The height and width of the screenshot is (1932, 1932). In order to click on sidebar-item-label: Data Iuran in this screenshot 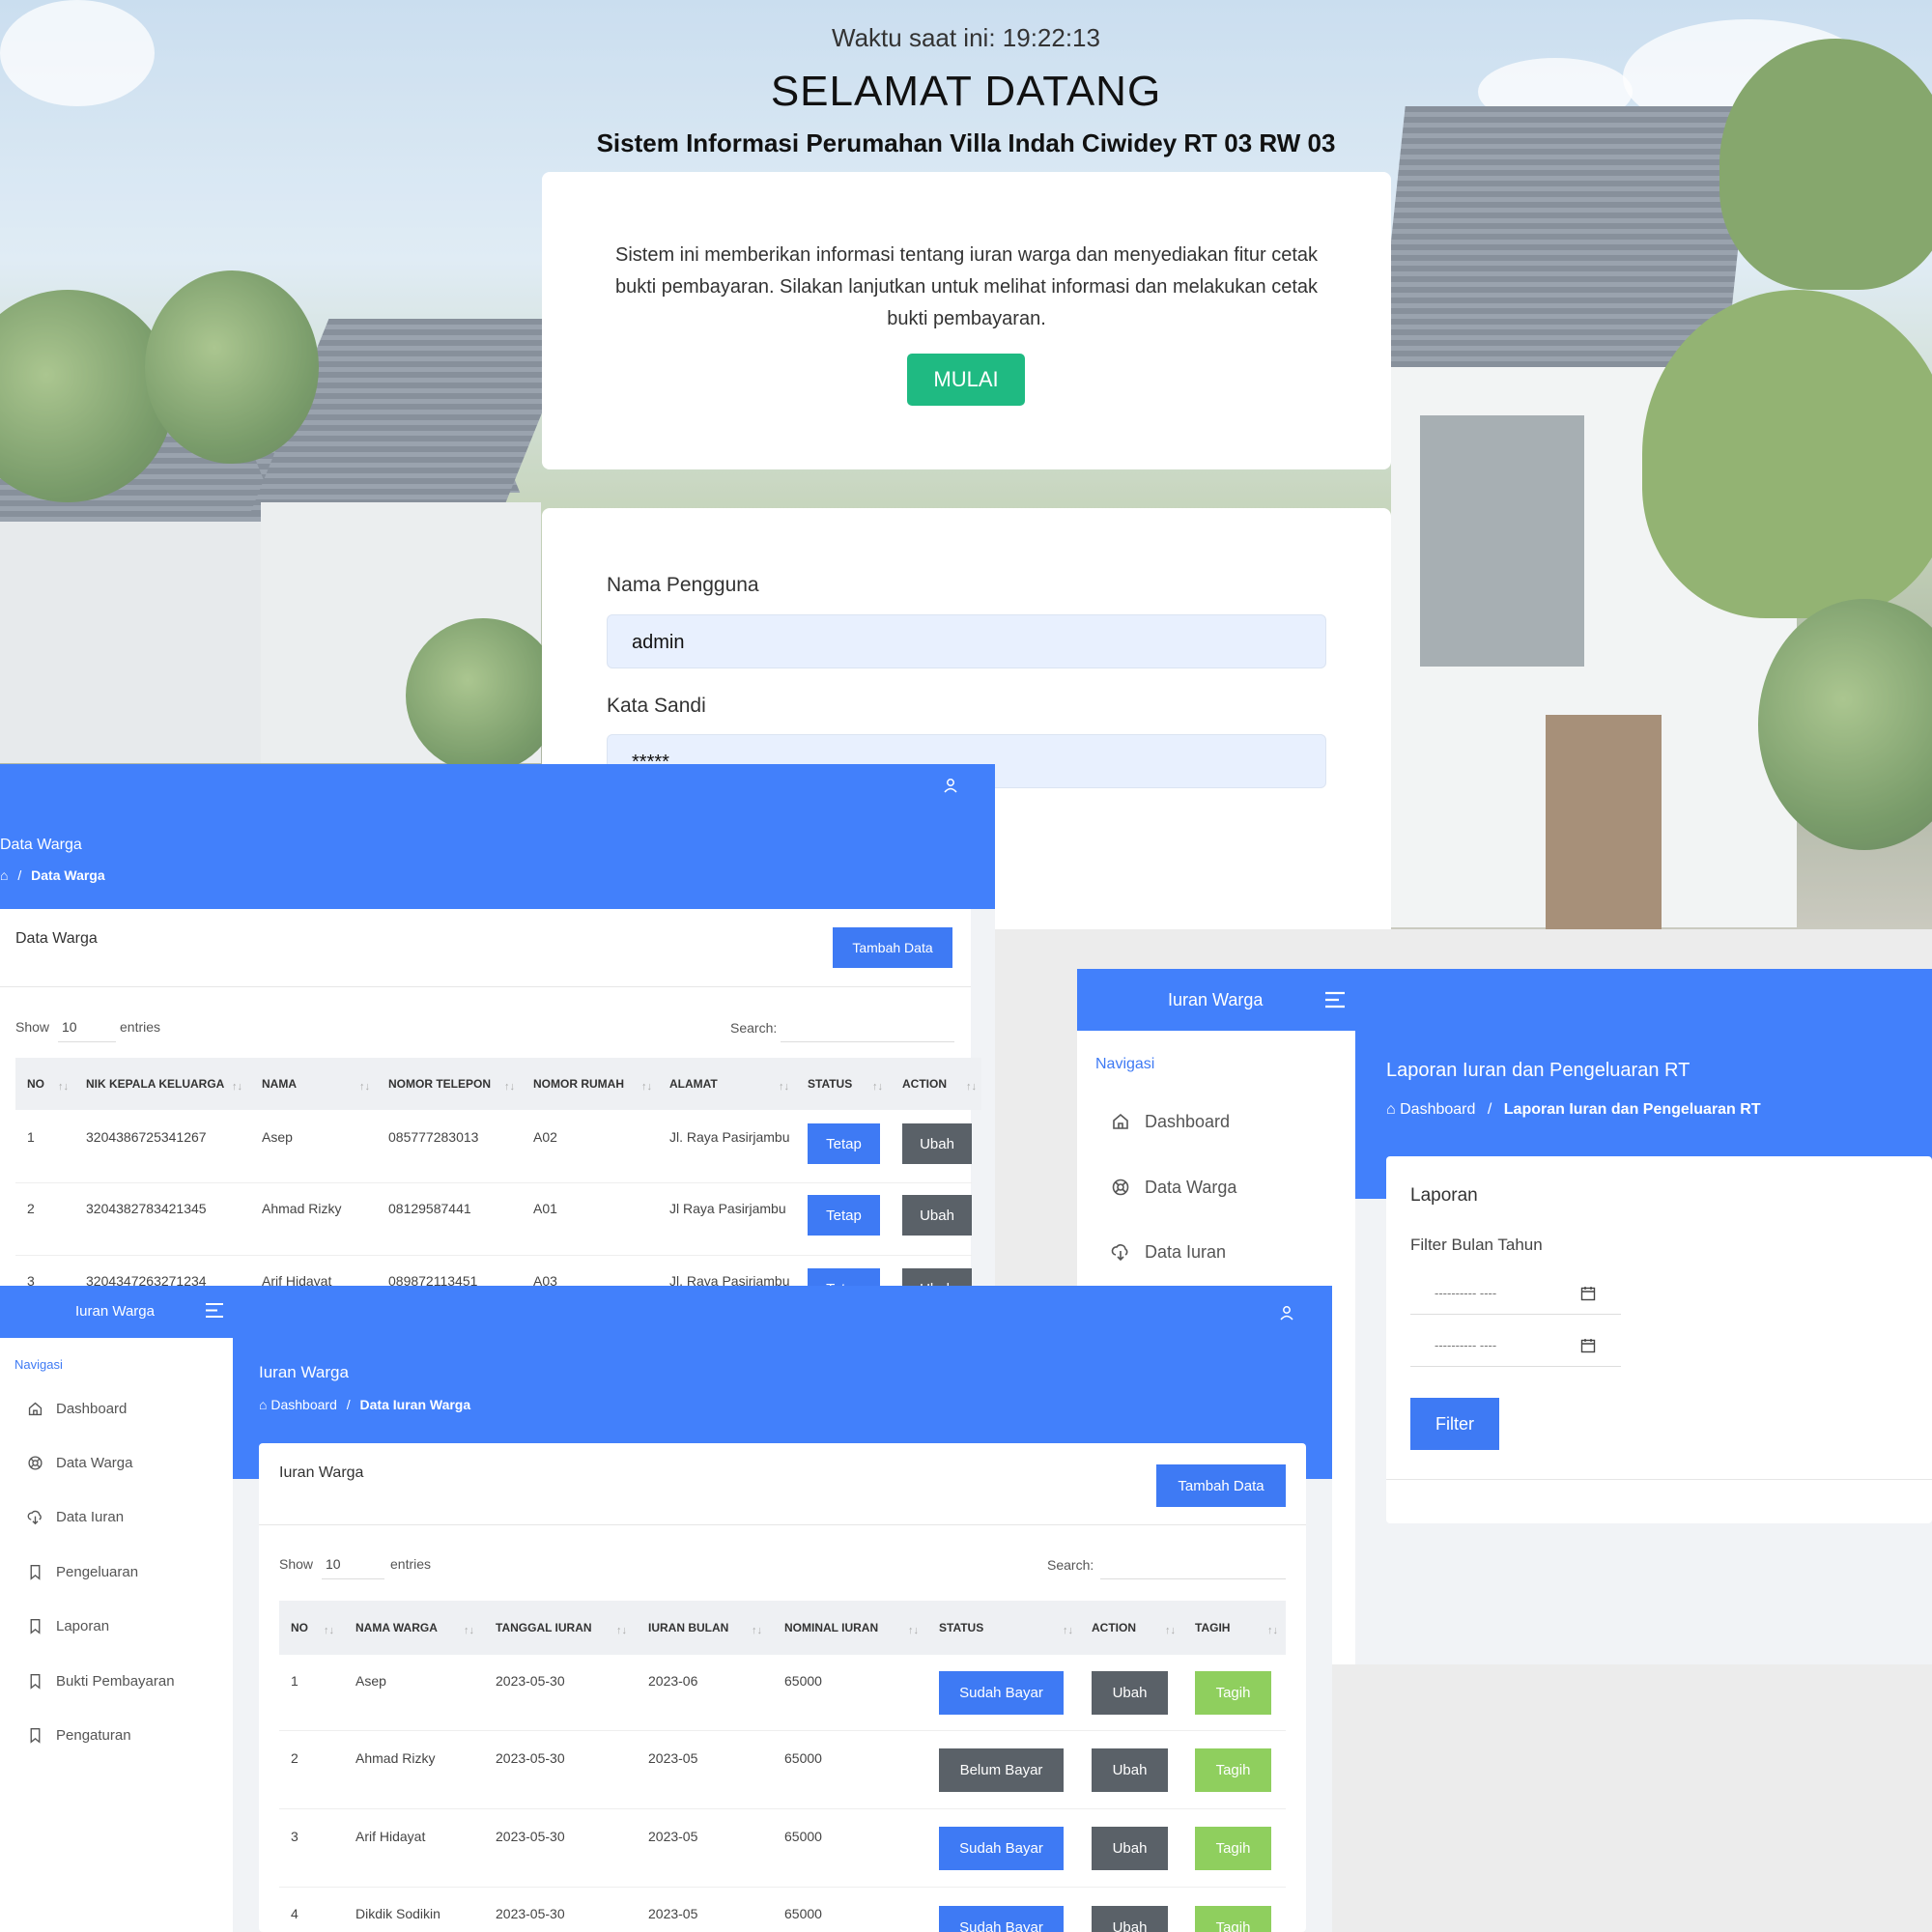, I will do `click(1186, 1252)`.